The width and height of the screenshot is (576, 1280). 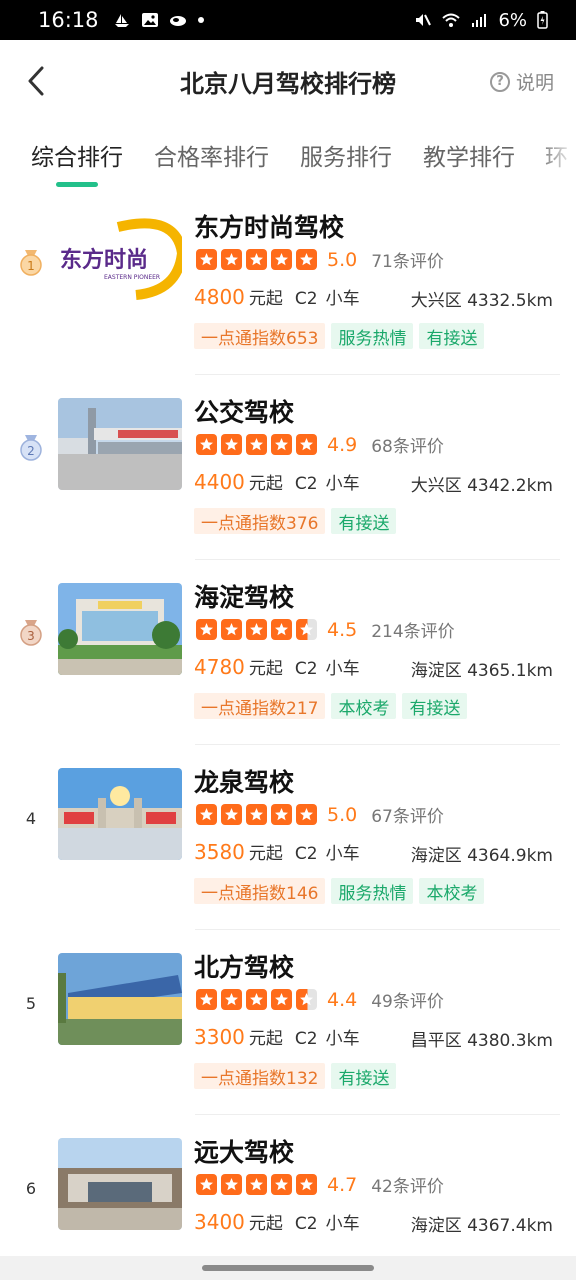 I want to click on help-button: ? 说明, so click(x=521, y=81).